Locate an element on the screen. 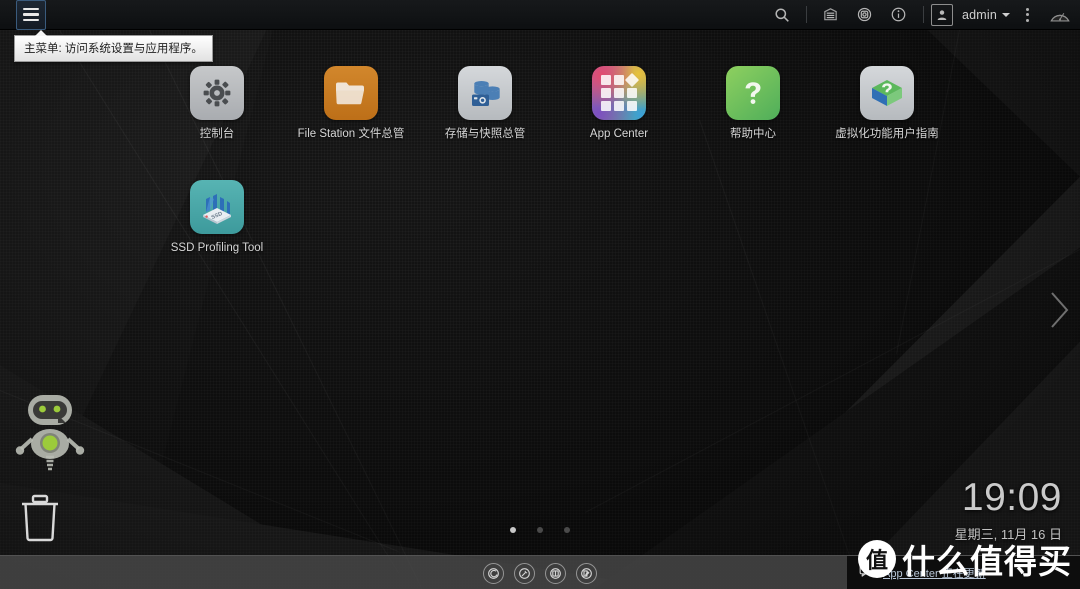 The width and height of the screenshot is (1080, 589). desktop-icon-control-panel: 控制台 is located at coordinates (217, 104).